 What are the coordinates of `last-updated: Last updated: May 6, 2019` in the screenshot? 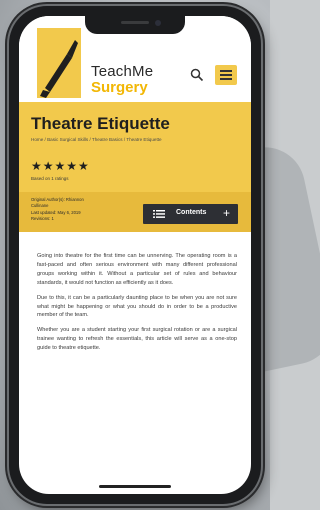 It's located at (56, 212).